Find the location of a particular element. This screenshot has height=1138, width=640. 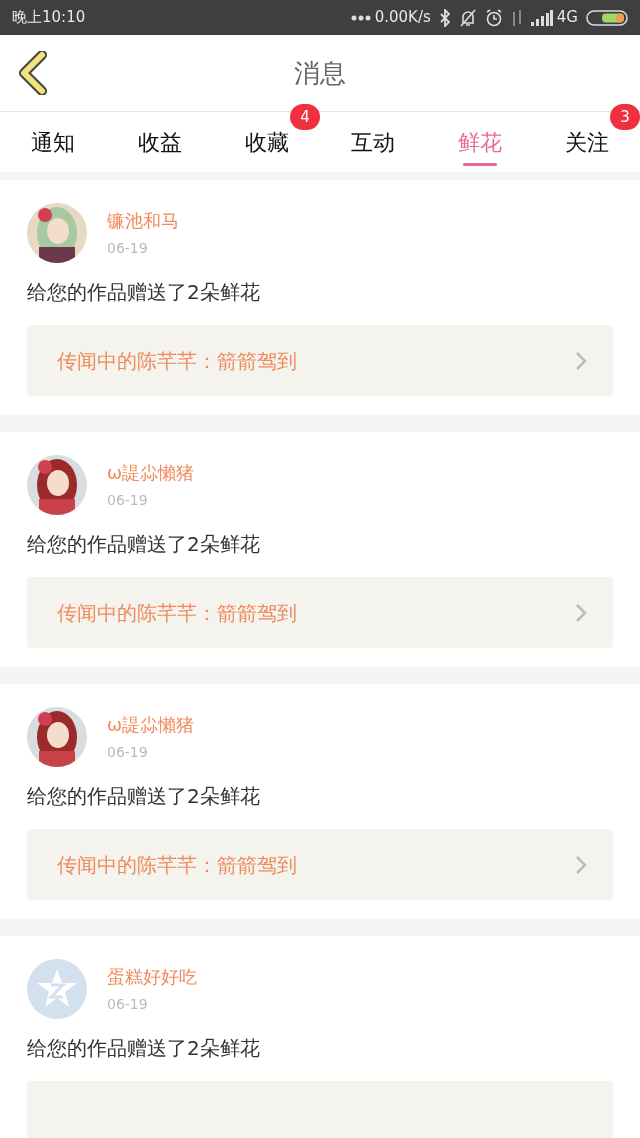

tab: 通知 is located at coordinates (53, 142).